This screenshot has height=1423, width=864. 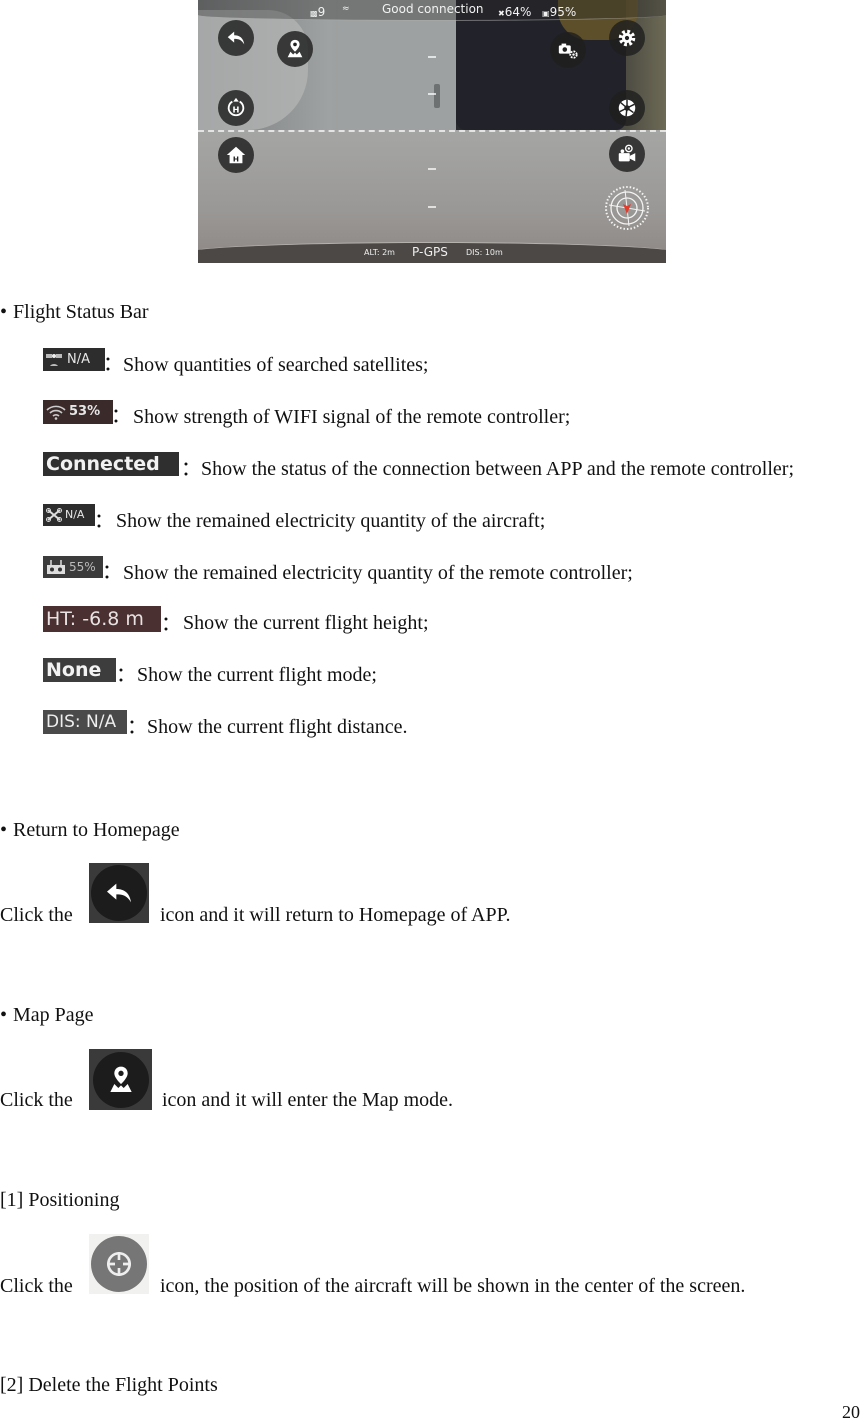 I want to click on rc-battery: ▣95%, so click(x=559, y=12).